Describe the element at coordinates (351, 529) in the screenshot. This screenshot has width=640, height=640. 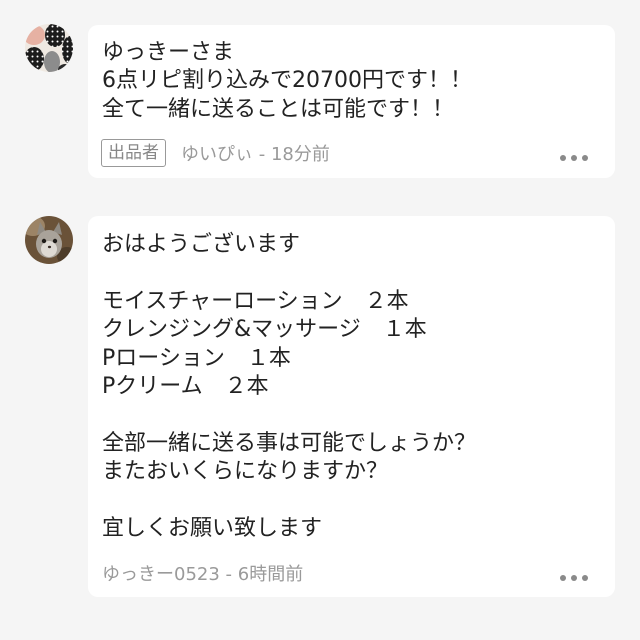
I see `comment-paragraph: 宜しくお願い致します` at that location.